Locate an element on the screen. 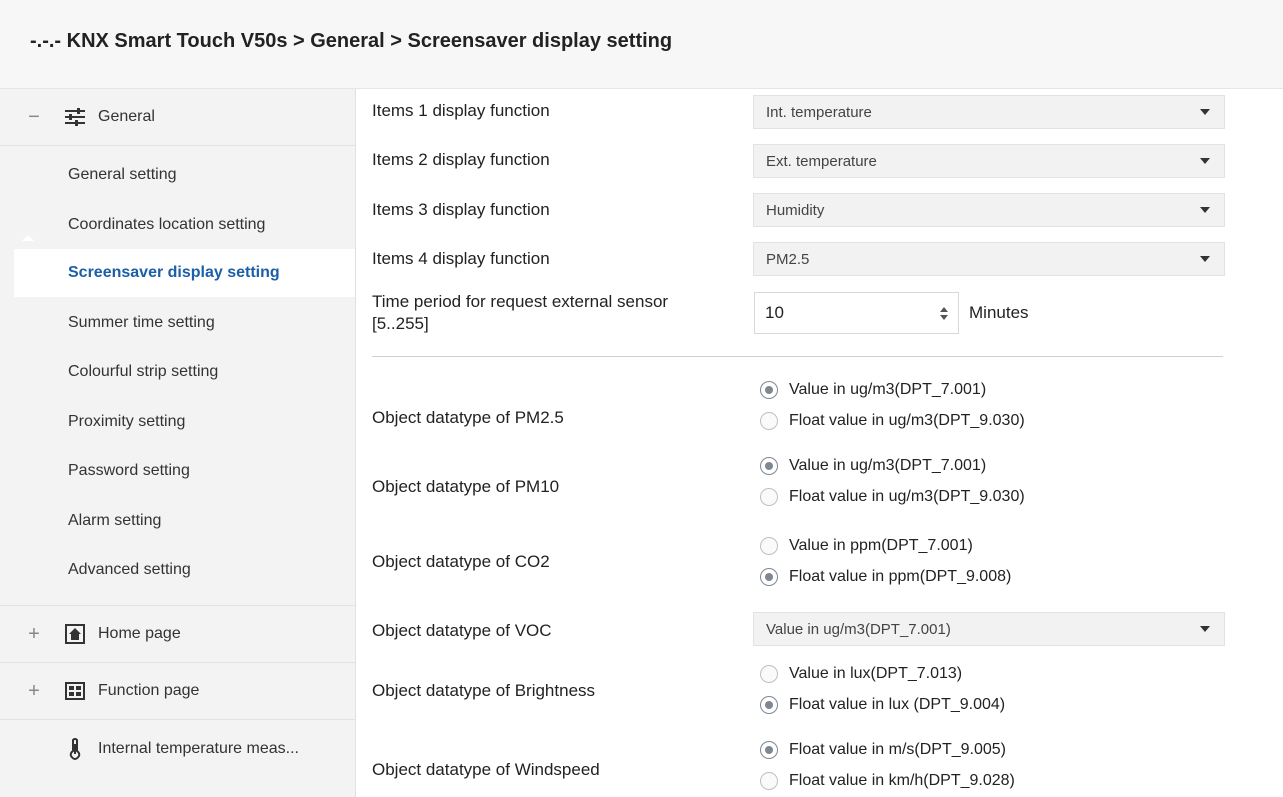  pm10-label: Object datatype of PM10 is located at coordinates (466, 486).